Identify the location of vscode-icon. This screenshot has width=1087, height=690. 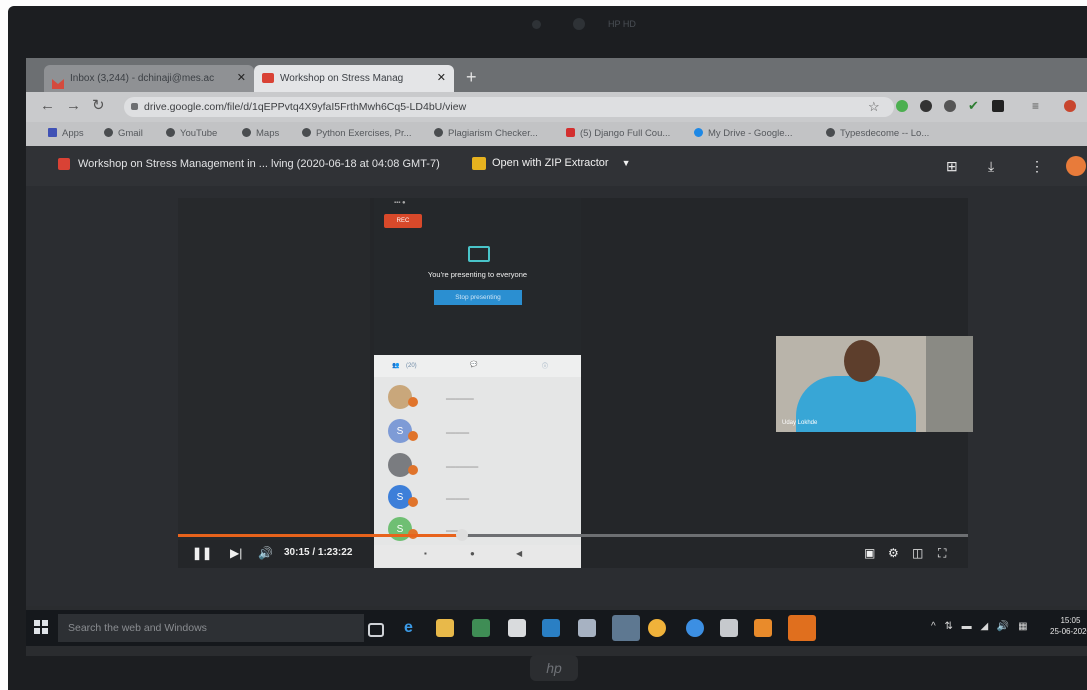
(551, 628).